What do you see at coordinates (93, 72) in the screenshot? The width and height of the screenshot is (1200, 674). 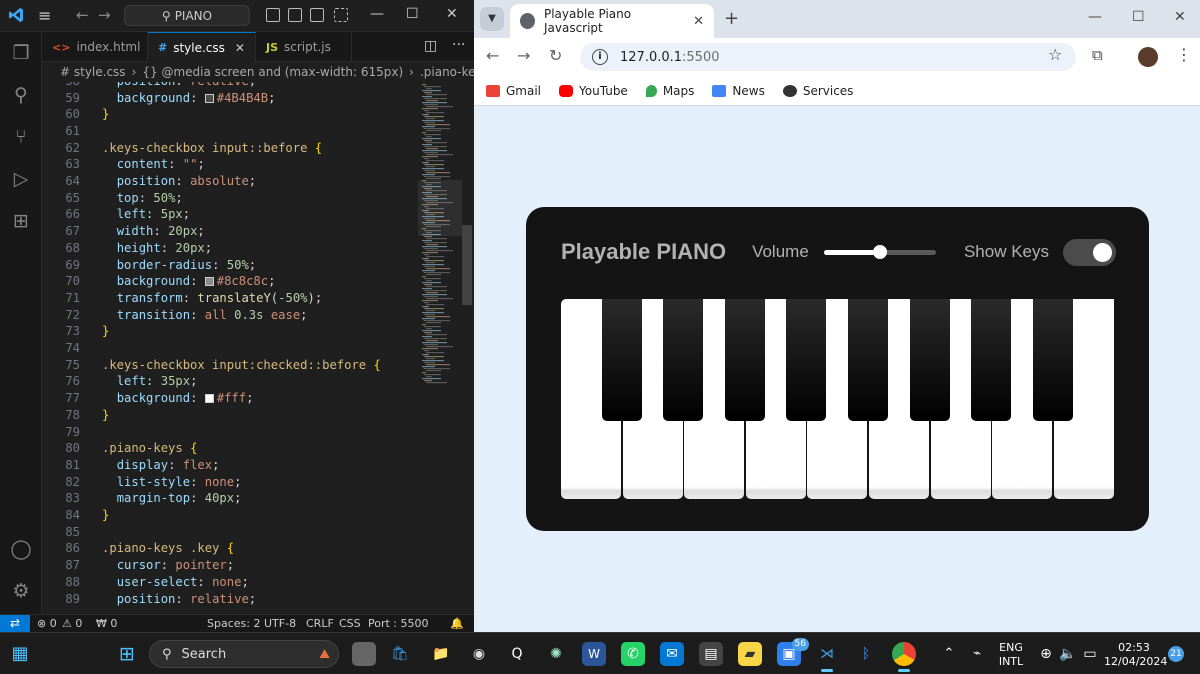 I see `breadcrumb-file: # style.css` at bounding box center [93, 72].